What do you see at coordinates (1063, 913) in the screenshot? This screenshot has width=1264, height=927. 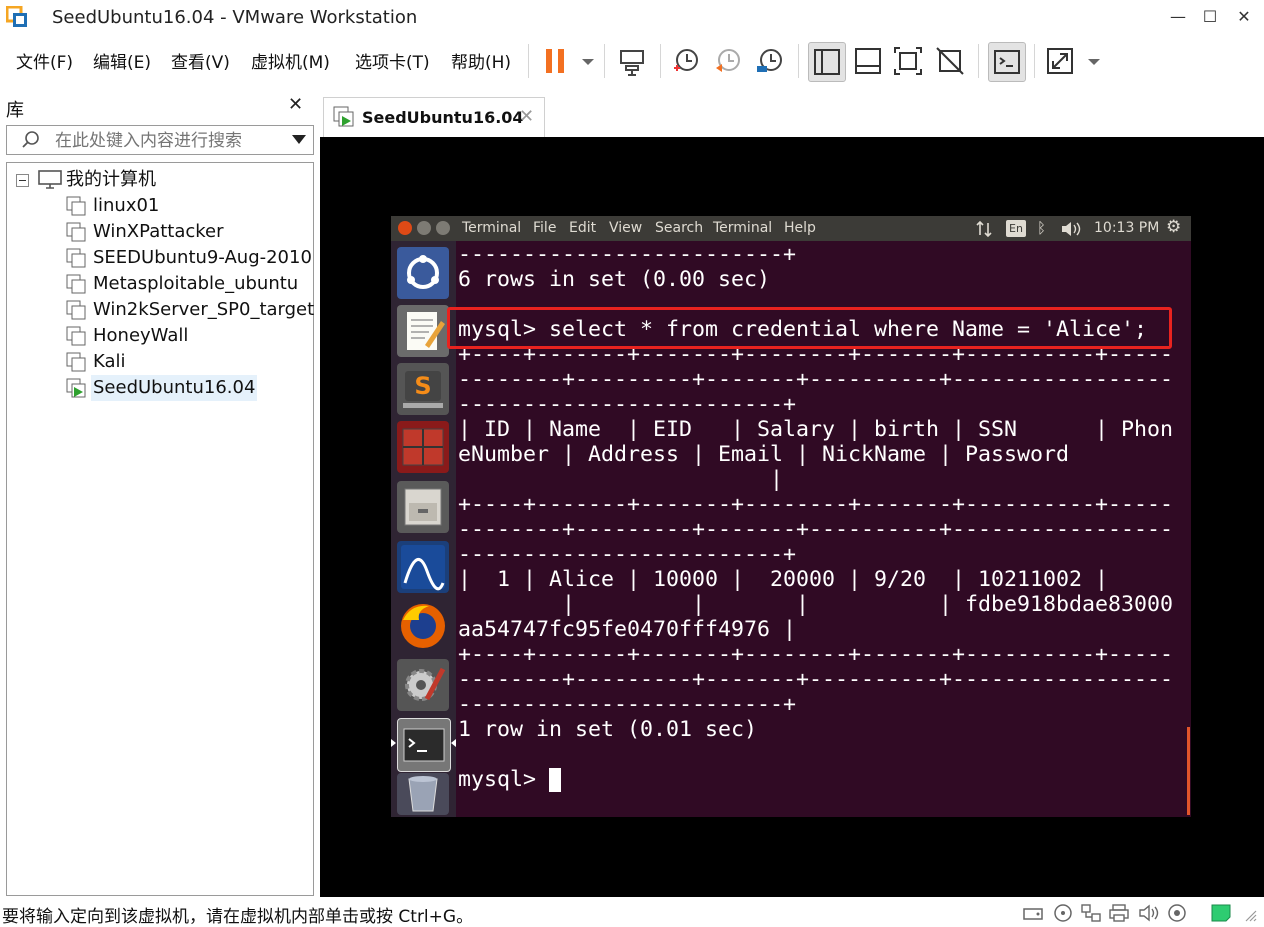 I see `cd-rom-icon` at bounding box center [1063, 913].